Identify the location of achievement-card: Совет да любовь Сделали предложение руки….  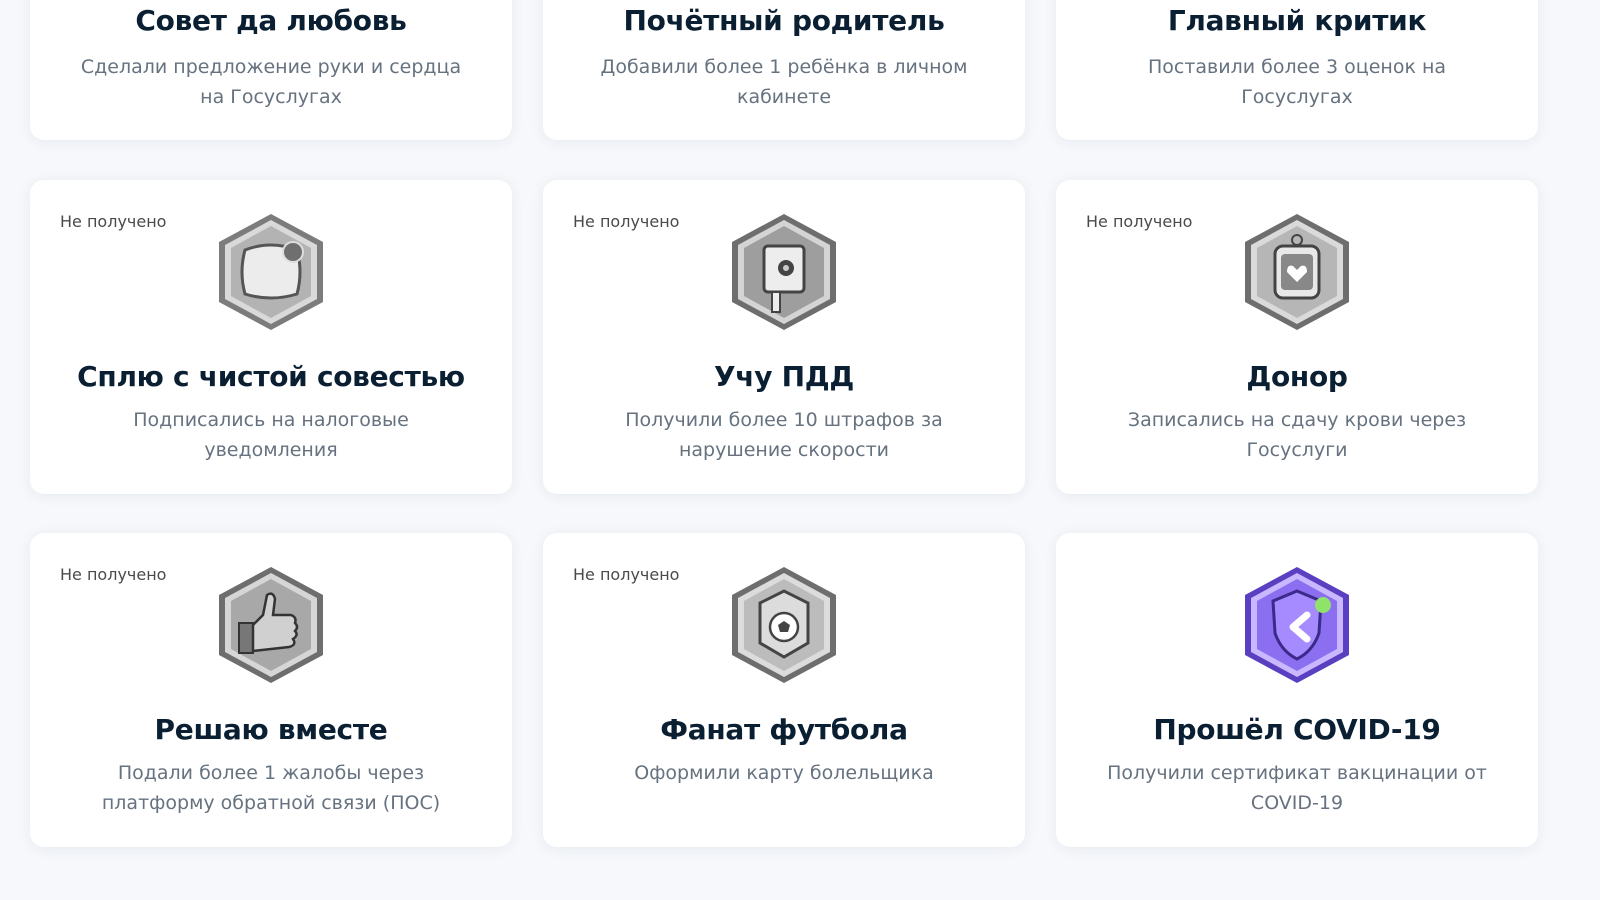
(271, 70).